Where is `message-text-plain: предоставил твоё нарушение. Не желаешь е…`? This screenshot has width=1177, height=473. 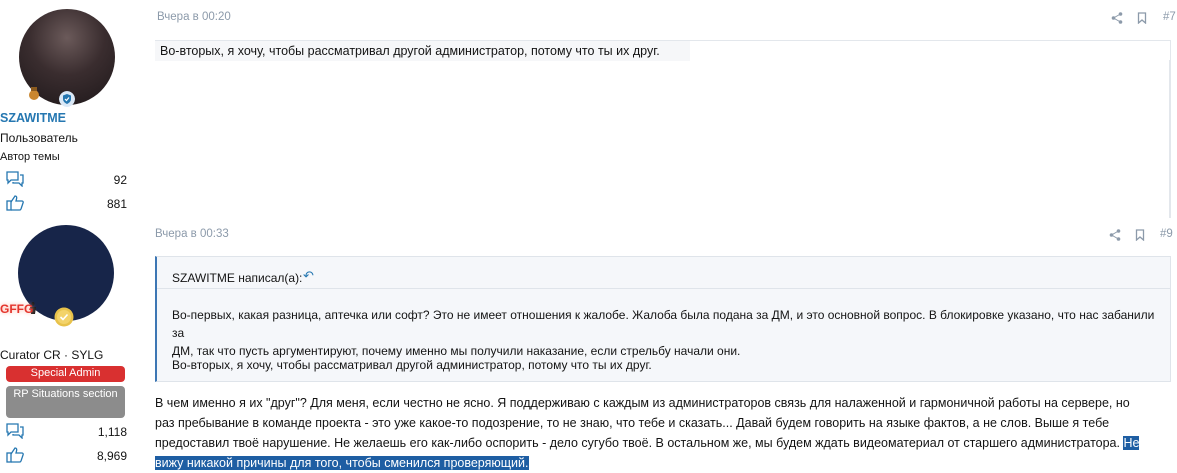 message-text-plain: предоставил твоё нарушение. Не желаешь е… is located at coordinates (637, 443).